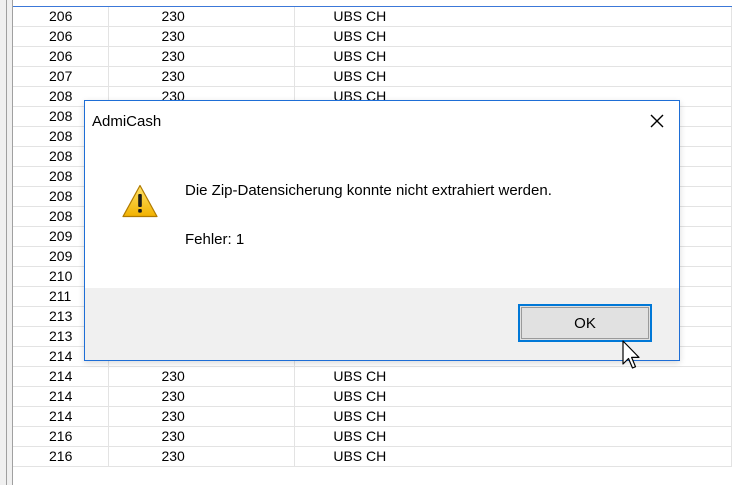  I want to click on dialog-title-bar: AdmiCash, so click(382, 117).